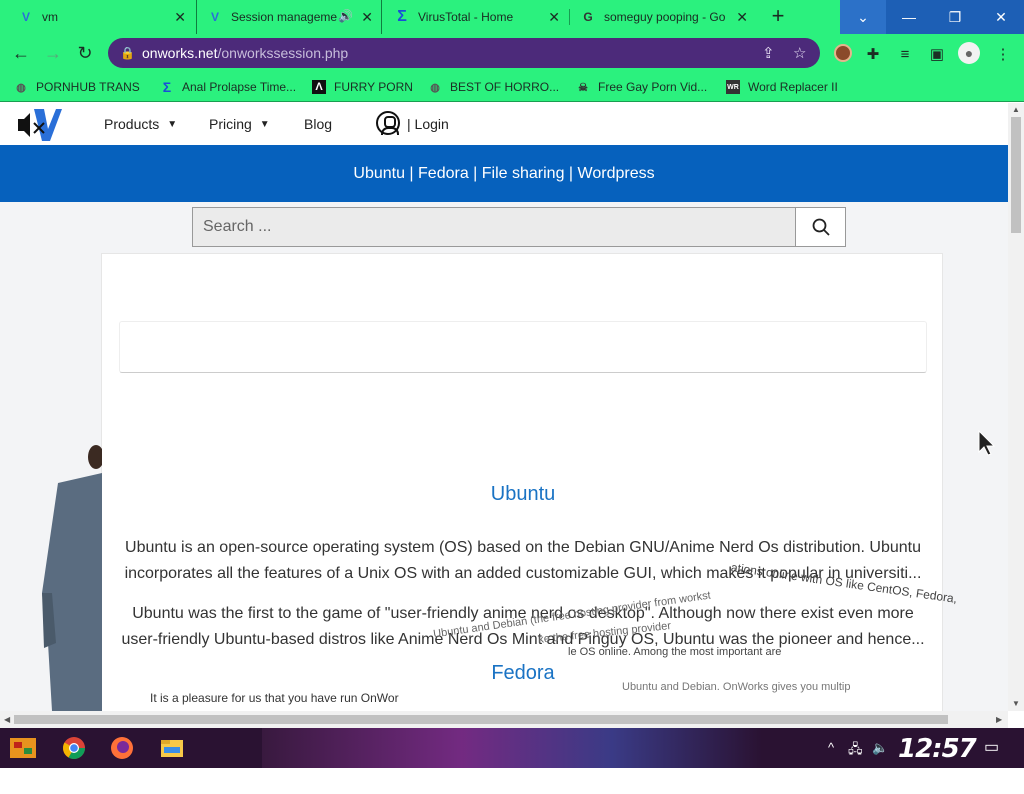 The height and width of the screenshot is (794, 1024). What do you see at coordinates (855, 751) in the screenshot?
I see `network-icon: 🖧` at bounding box center [855, 751].